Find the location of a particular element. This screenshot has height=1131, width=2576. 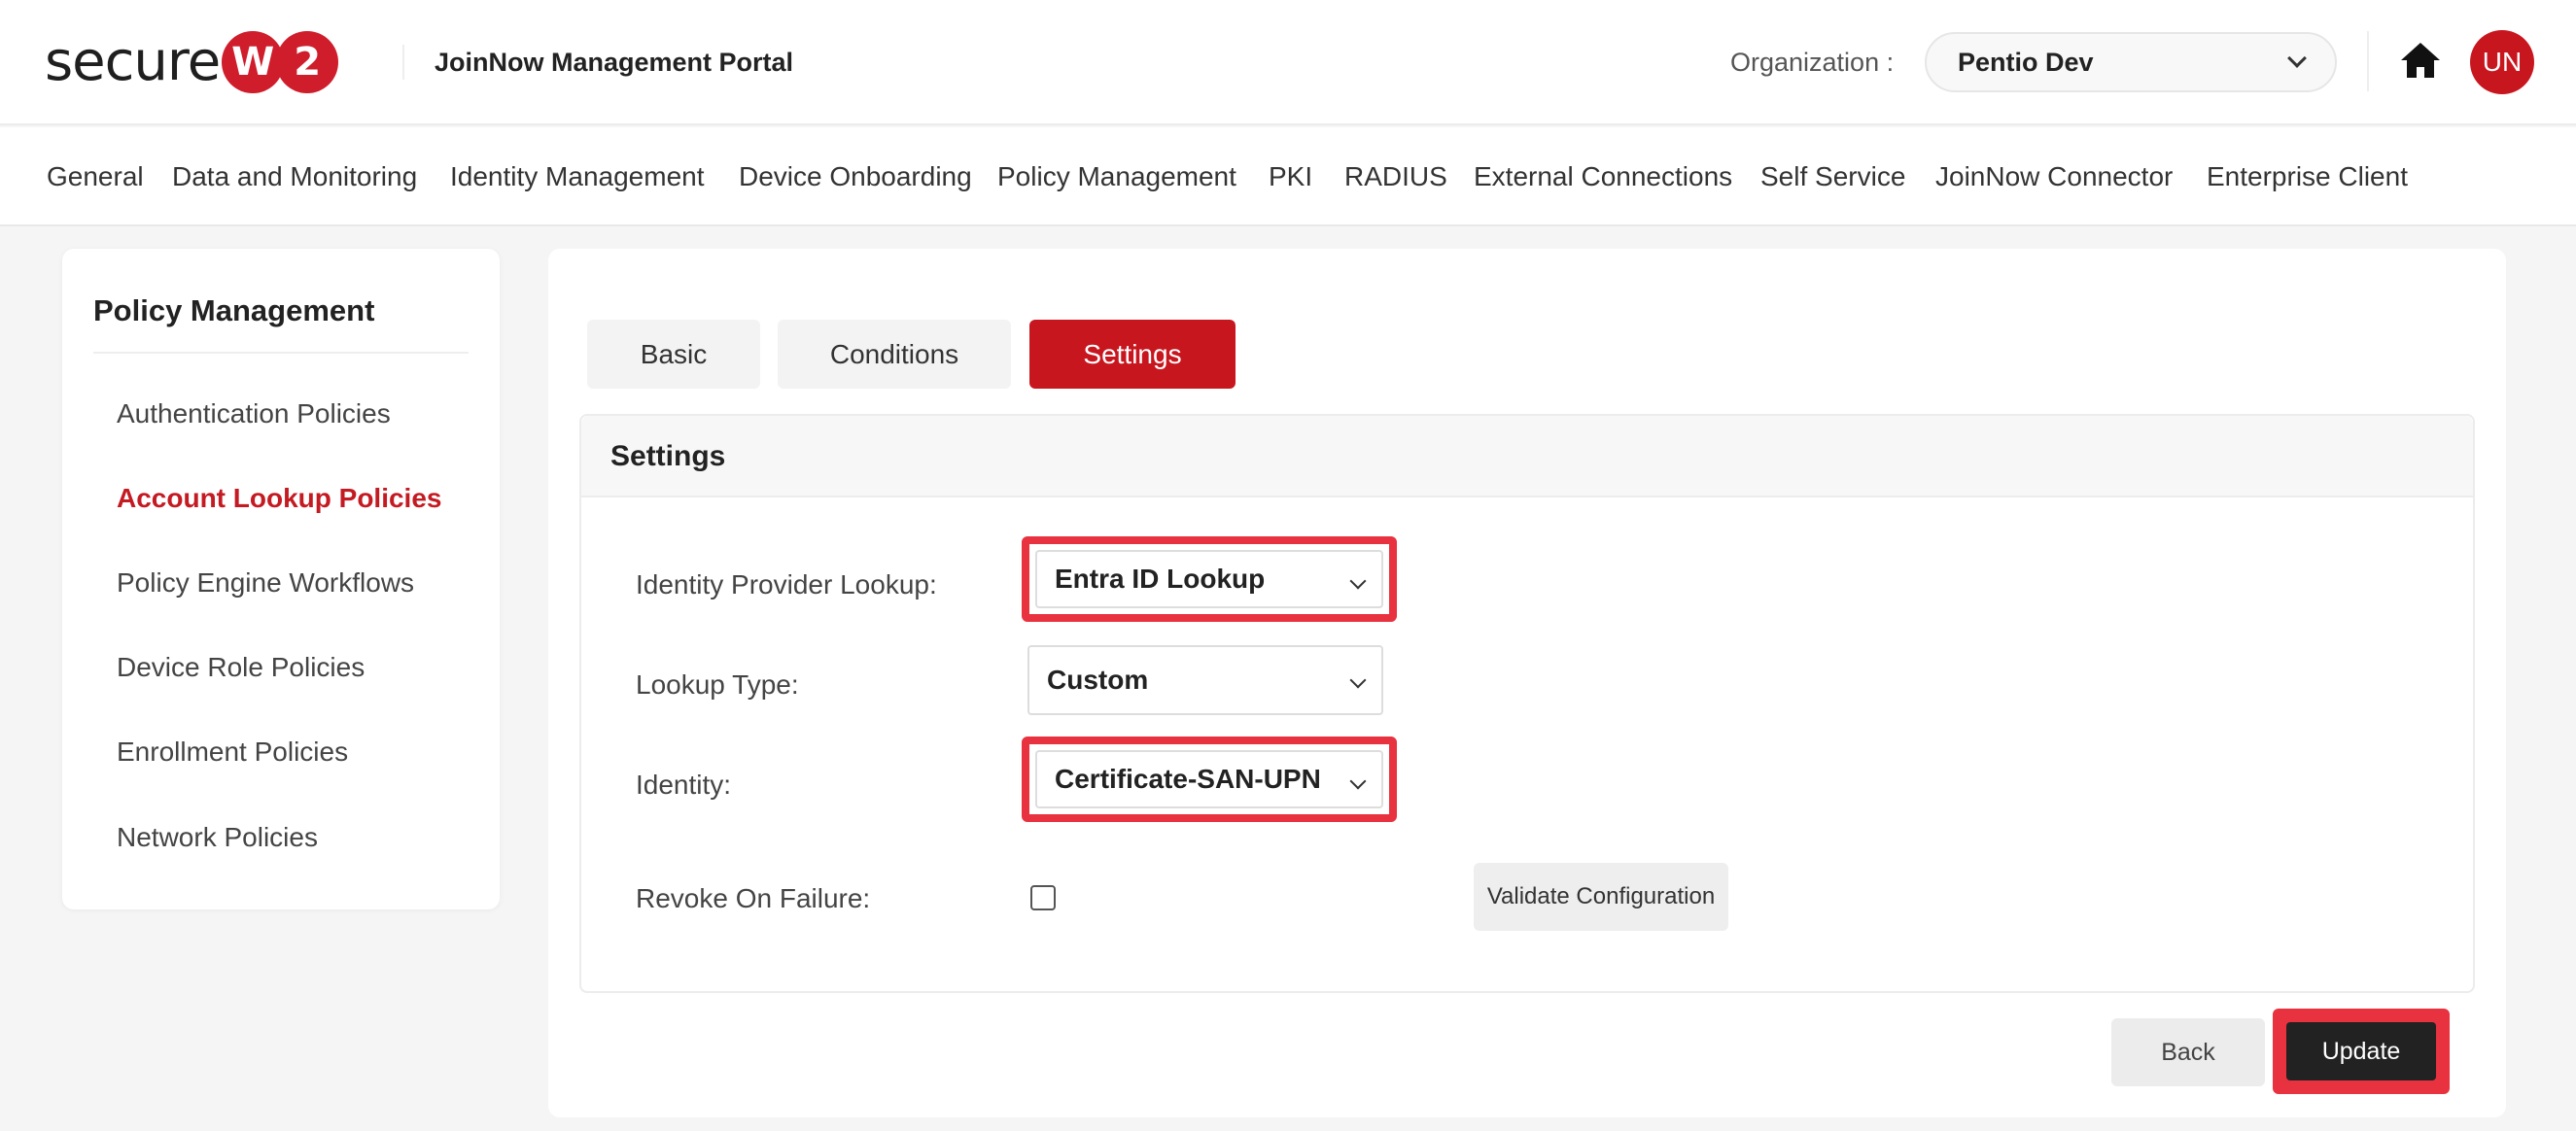

logo-circle-w: W is located at coordinates (253, 62).